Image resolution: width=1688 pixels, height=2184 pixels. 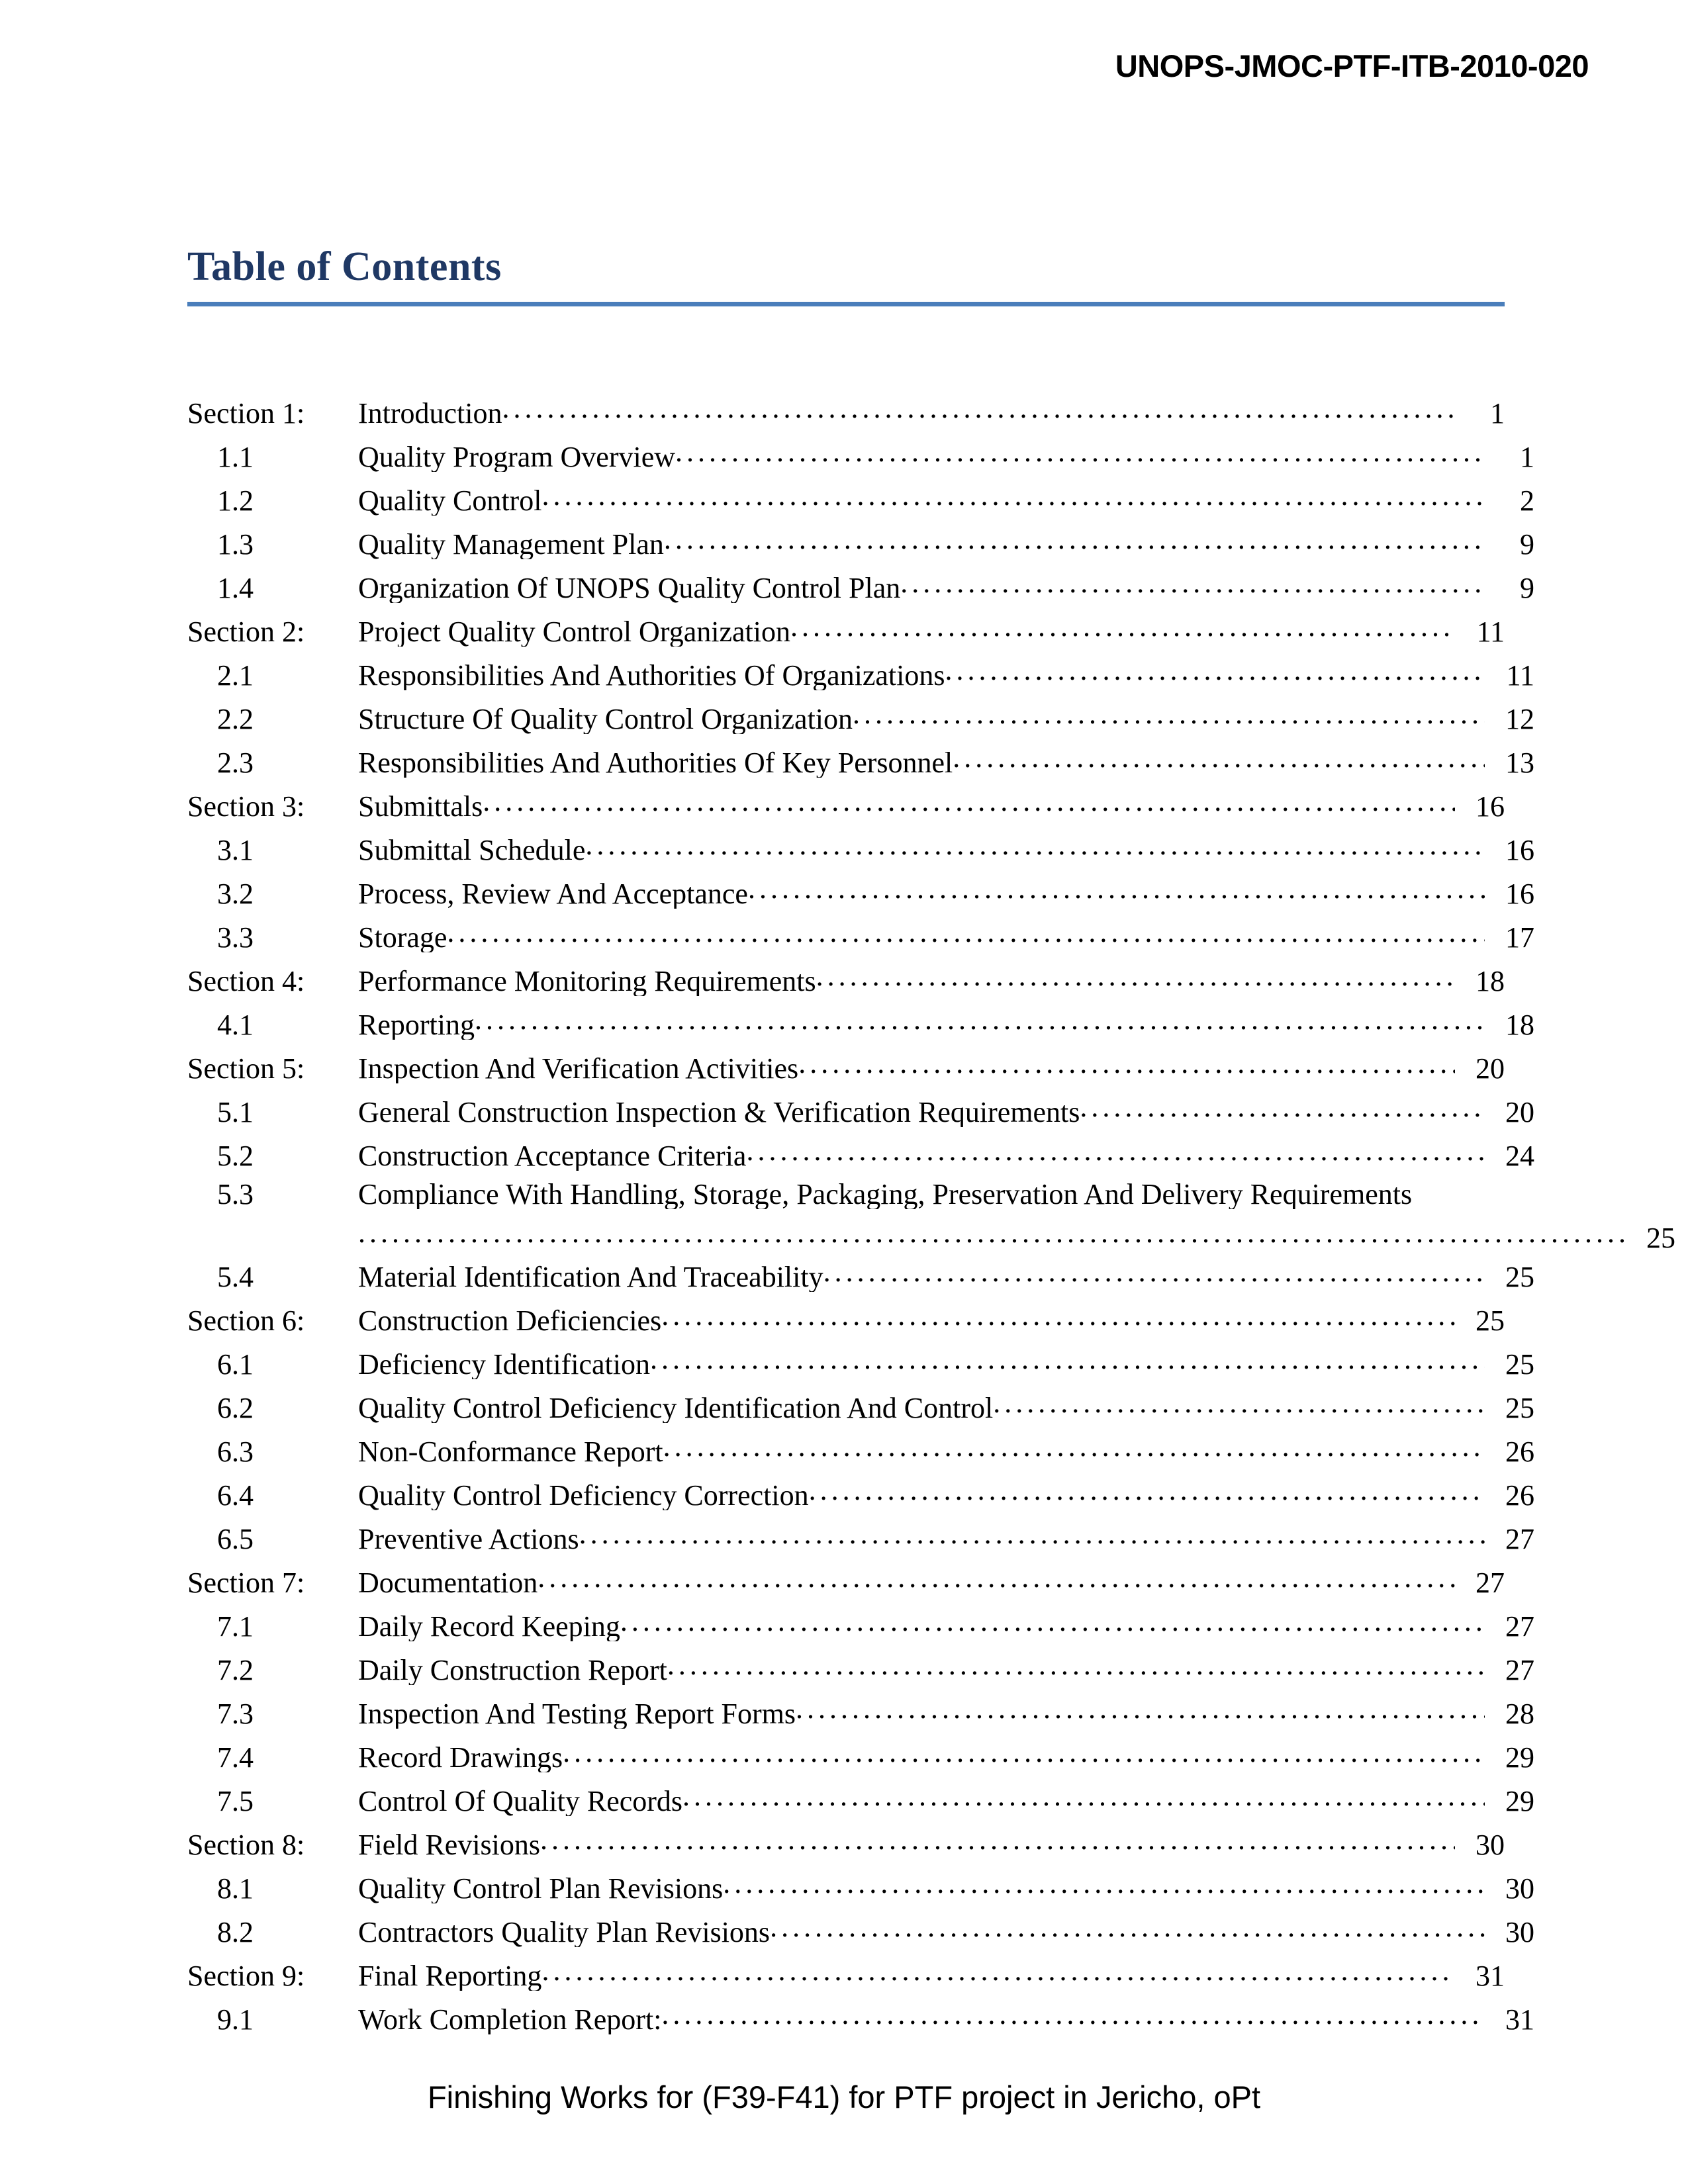 I want to click on toc-entry-number: Section 1:, so click(x=246, y=413).